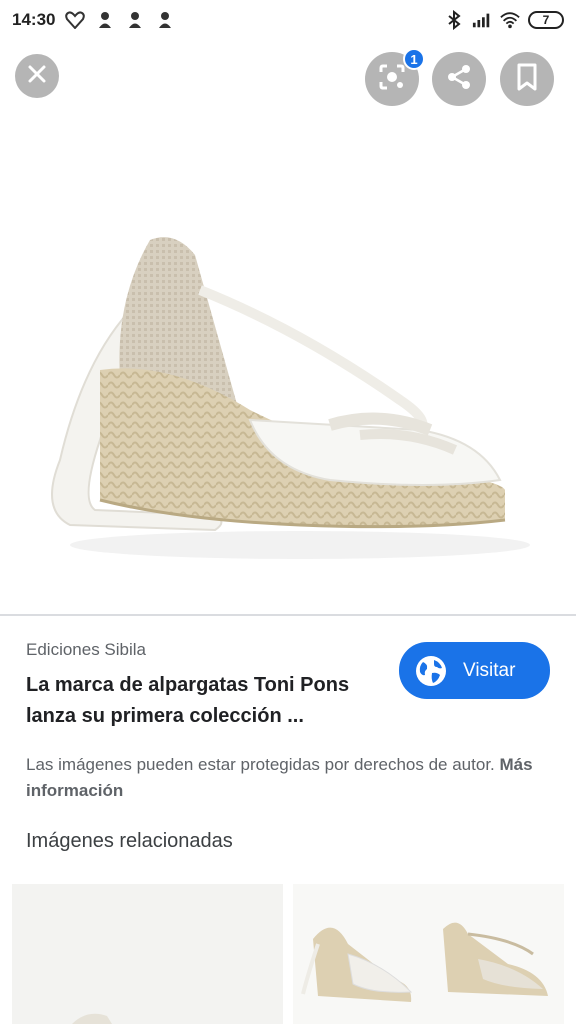  Describe the element at coordinates (34, 19) in the screenshot. I see `status-time: 14:30` at that location.